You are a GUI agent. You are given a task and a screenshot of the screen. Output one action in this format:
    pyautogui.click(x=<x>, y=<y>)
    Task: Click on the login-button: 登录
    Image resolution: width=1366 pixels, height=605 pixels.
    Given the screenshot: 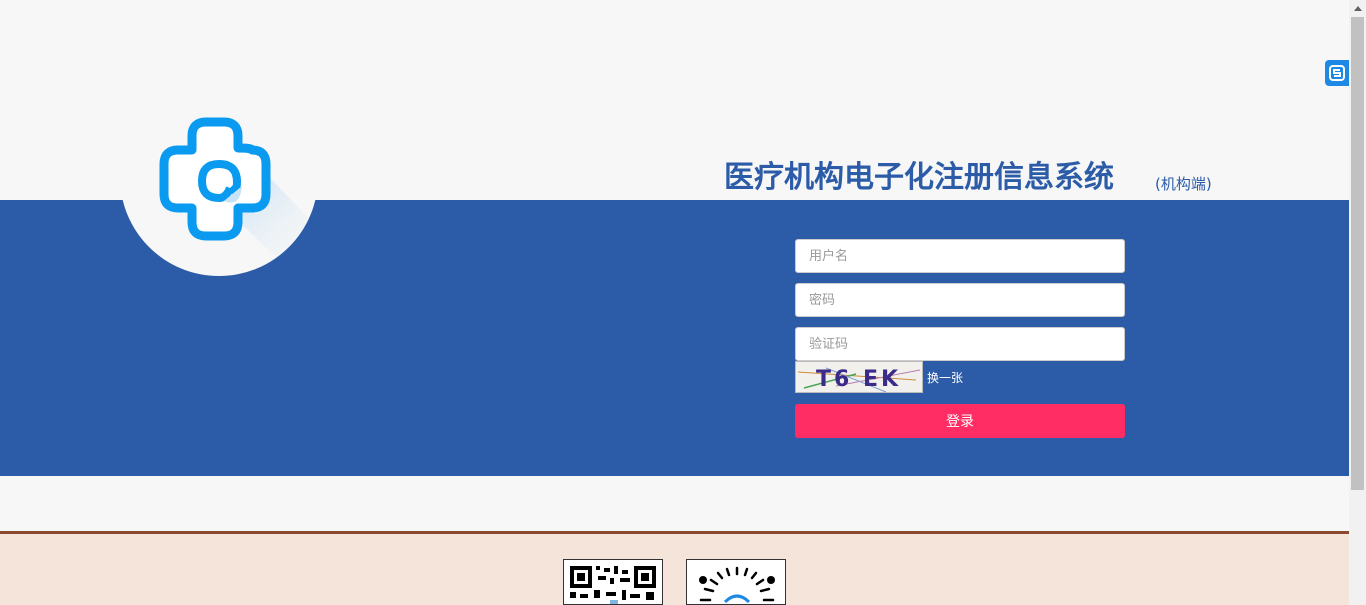 What is the action you would take?
    pyautogui.click(x=960, y=421)
    